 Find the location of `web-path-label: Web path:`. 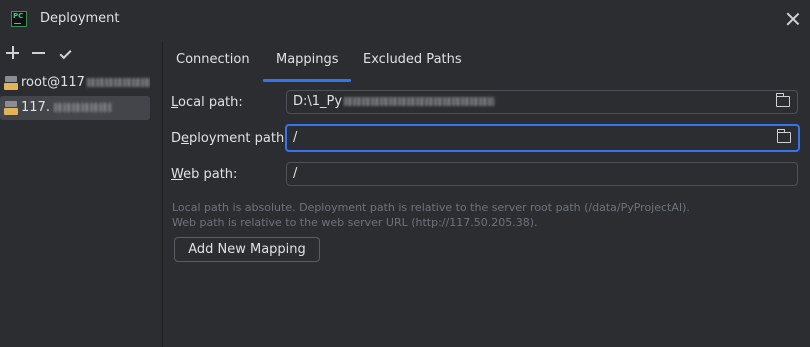

web-path-label: Web path: is located at coordinates (204, 174).